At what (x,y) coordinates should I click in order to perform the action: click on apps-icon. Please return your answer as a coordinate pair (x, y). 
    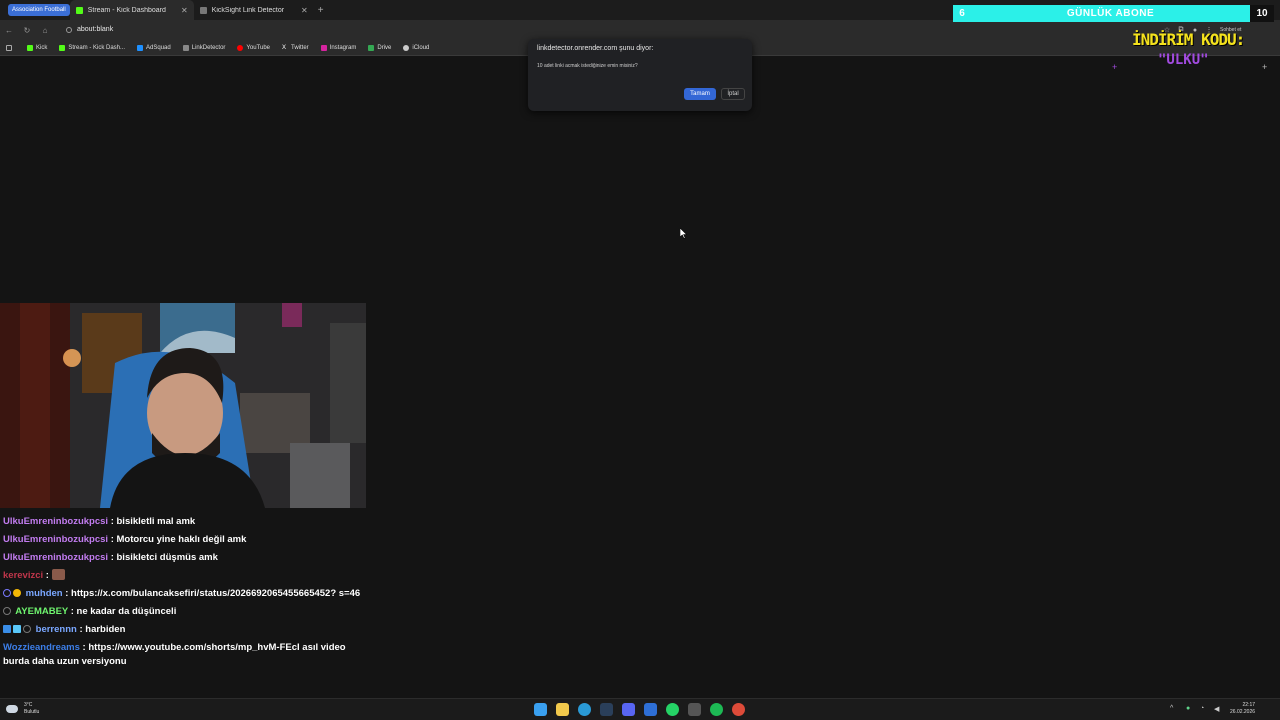
    Looking at the image, I should click on (9, 47).